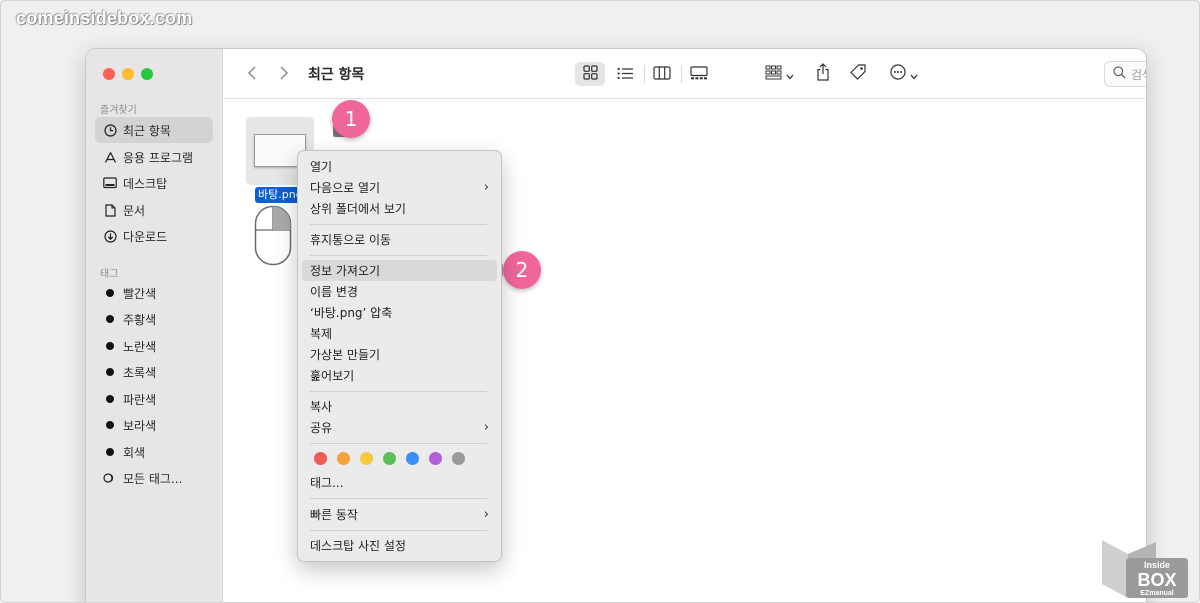  What do you see at coordinates (140, 293) in the screenshot?
I see `sidebar-item-label: 빨간색` at bounding box center [140, 293].